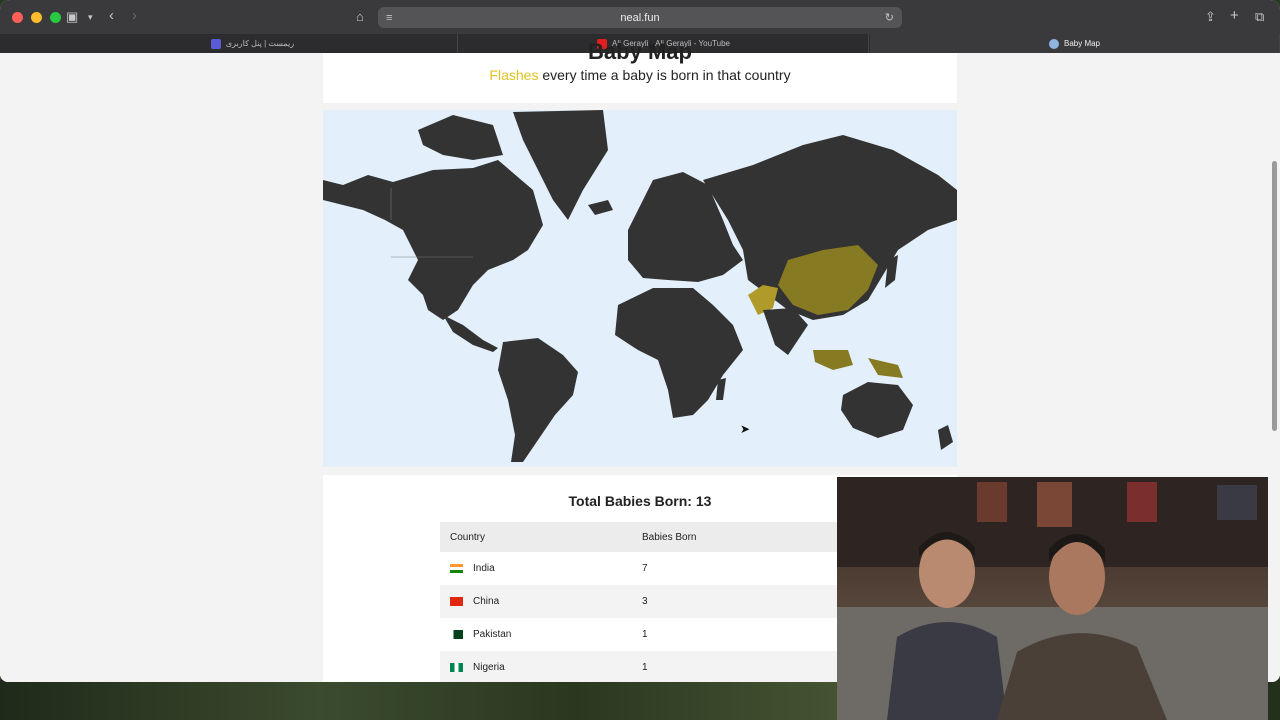 The height and width of the screenshot is (720, 1280). I want to click on table-row: Pakistan 1, so click(650, 634).